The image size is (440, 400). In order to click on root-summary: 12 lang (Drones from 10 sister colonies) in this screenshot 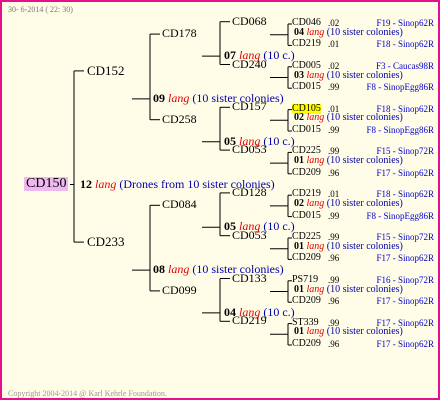, I will do `click(177, 184)`.